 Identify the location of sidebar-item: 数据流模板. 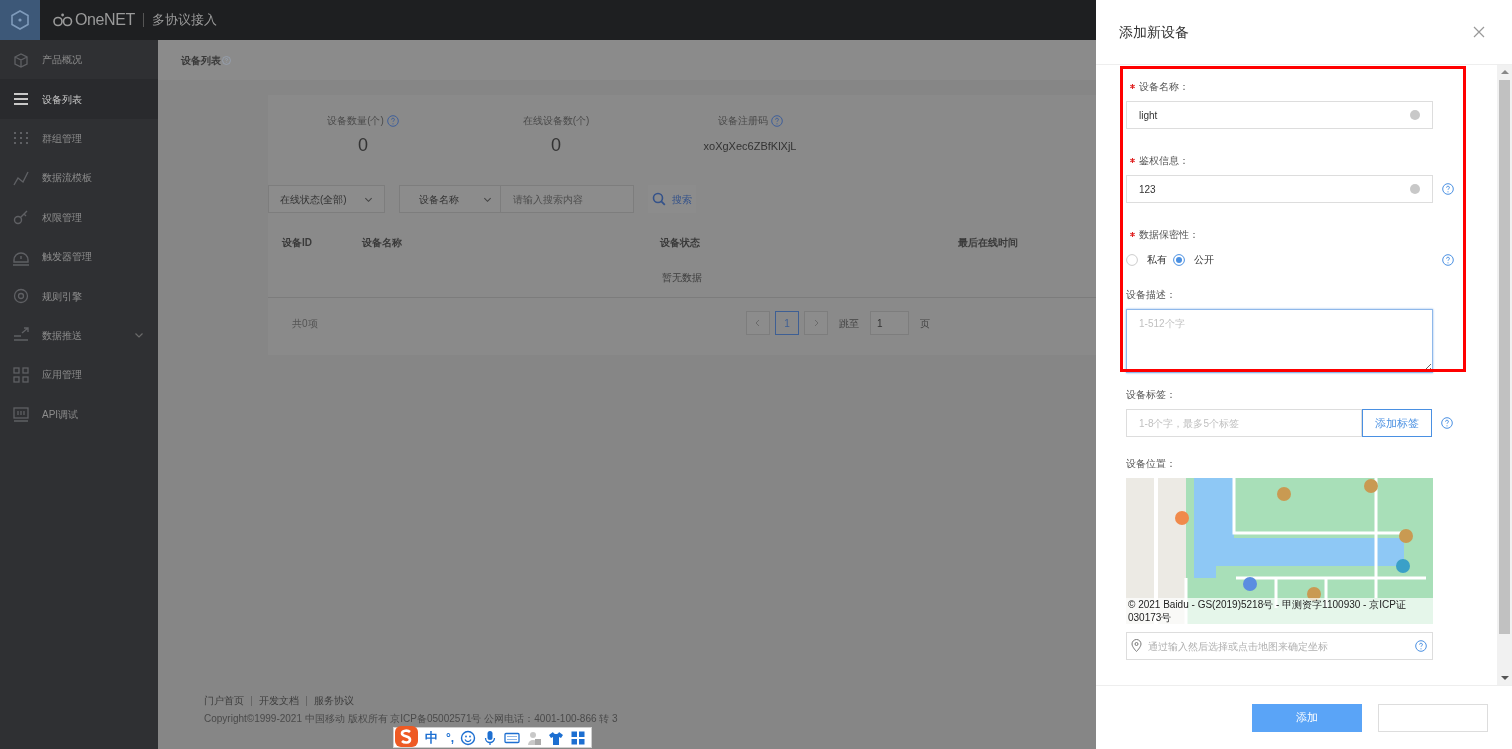
(79, 178).